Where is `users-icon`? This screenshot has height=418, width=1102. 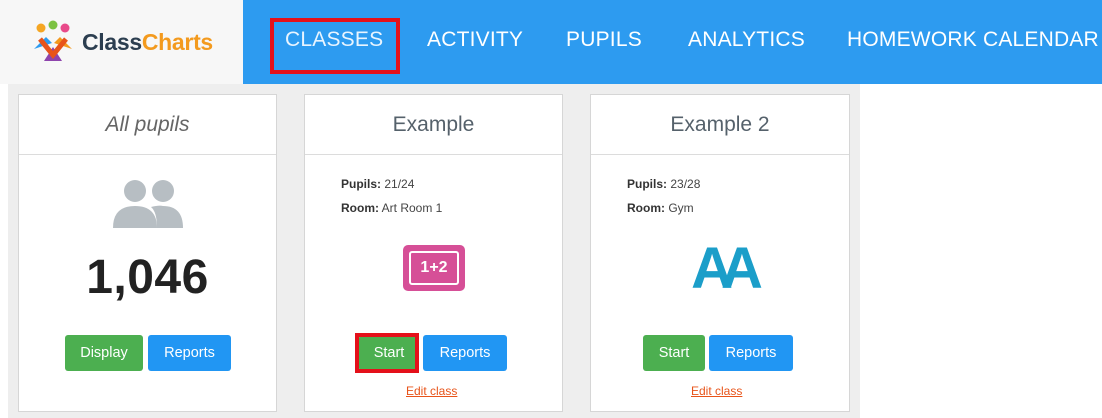
users-icon is located at coordinates (148, 204).